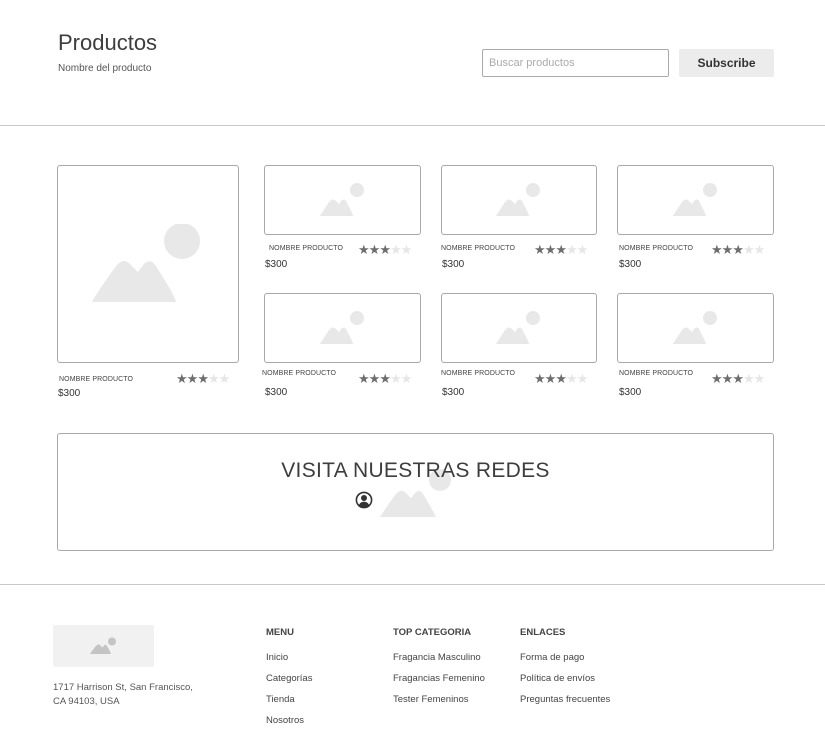 The image size is (825, 741). What do you see at coordinates (108, 42) in the screenshot?
I see `page-title: Productos` at bounding box center [108, 42].